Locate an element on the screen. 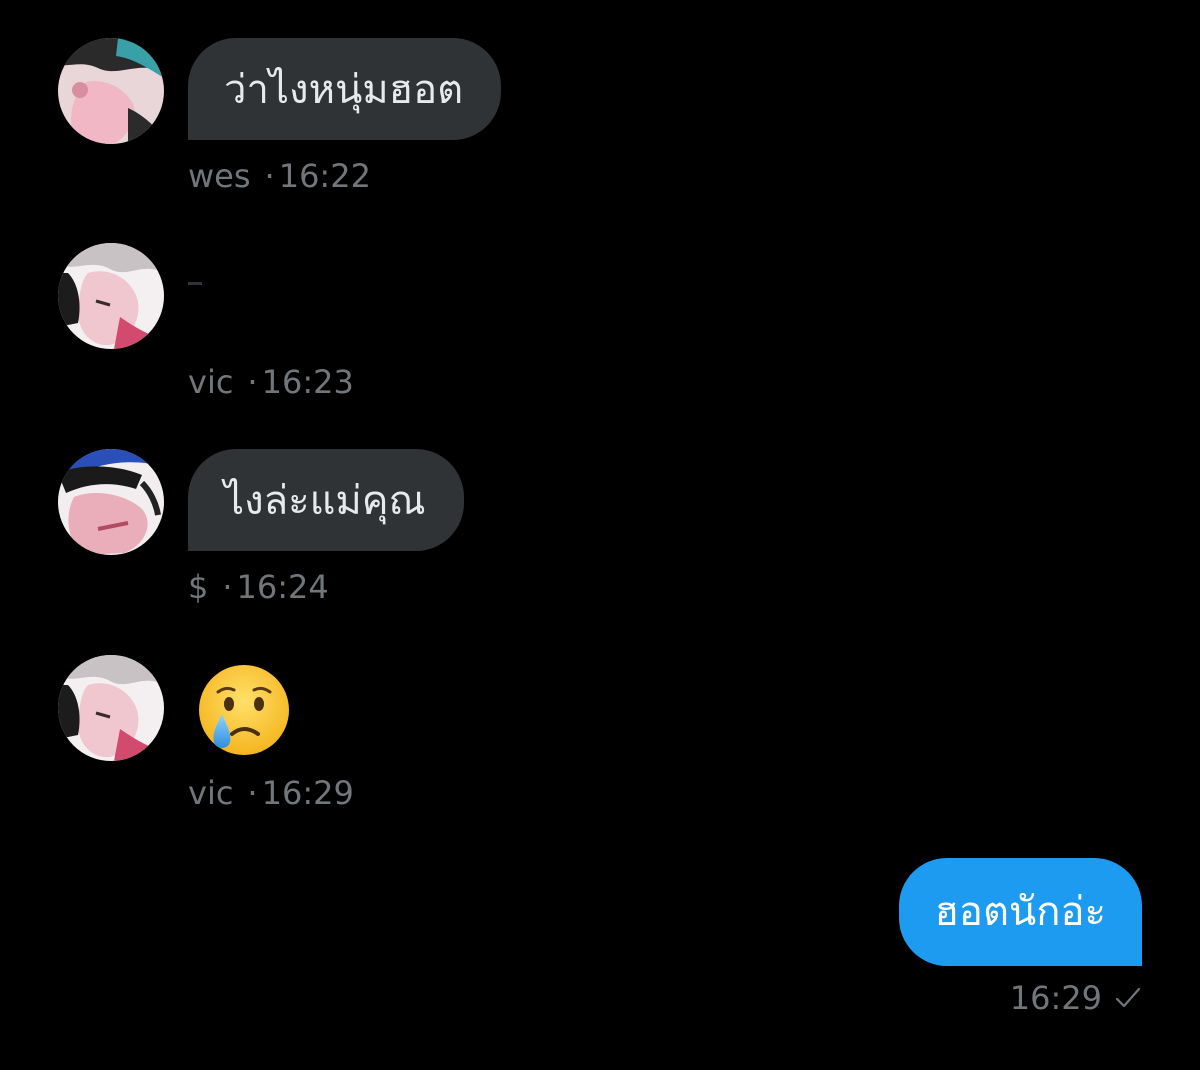 This screenshot has width=1200, height=1070. outgoing-message-bubble: ฮอตนักอ่ะ is located at coordinates (1020, 912).